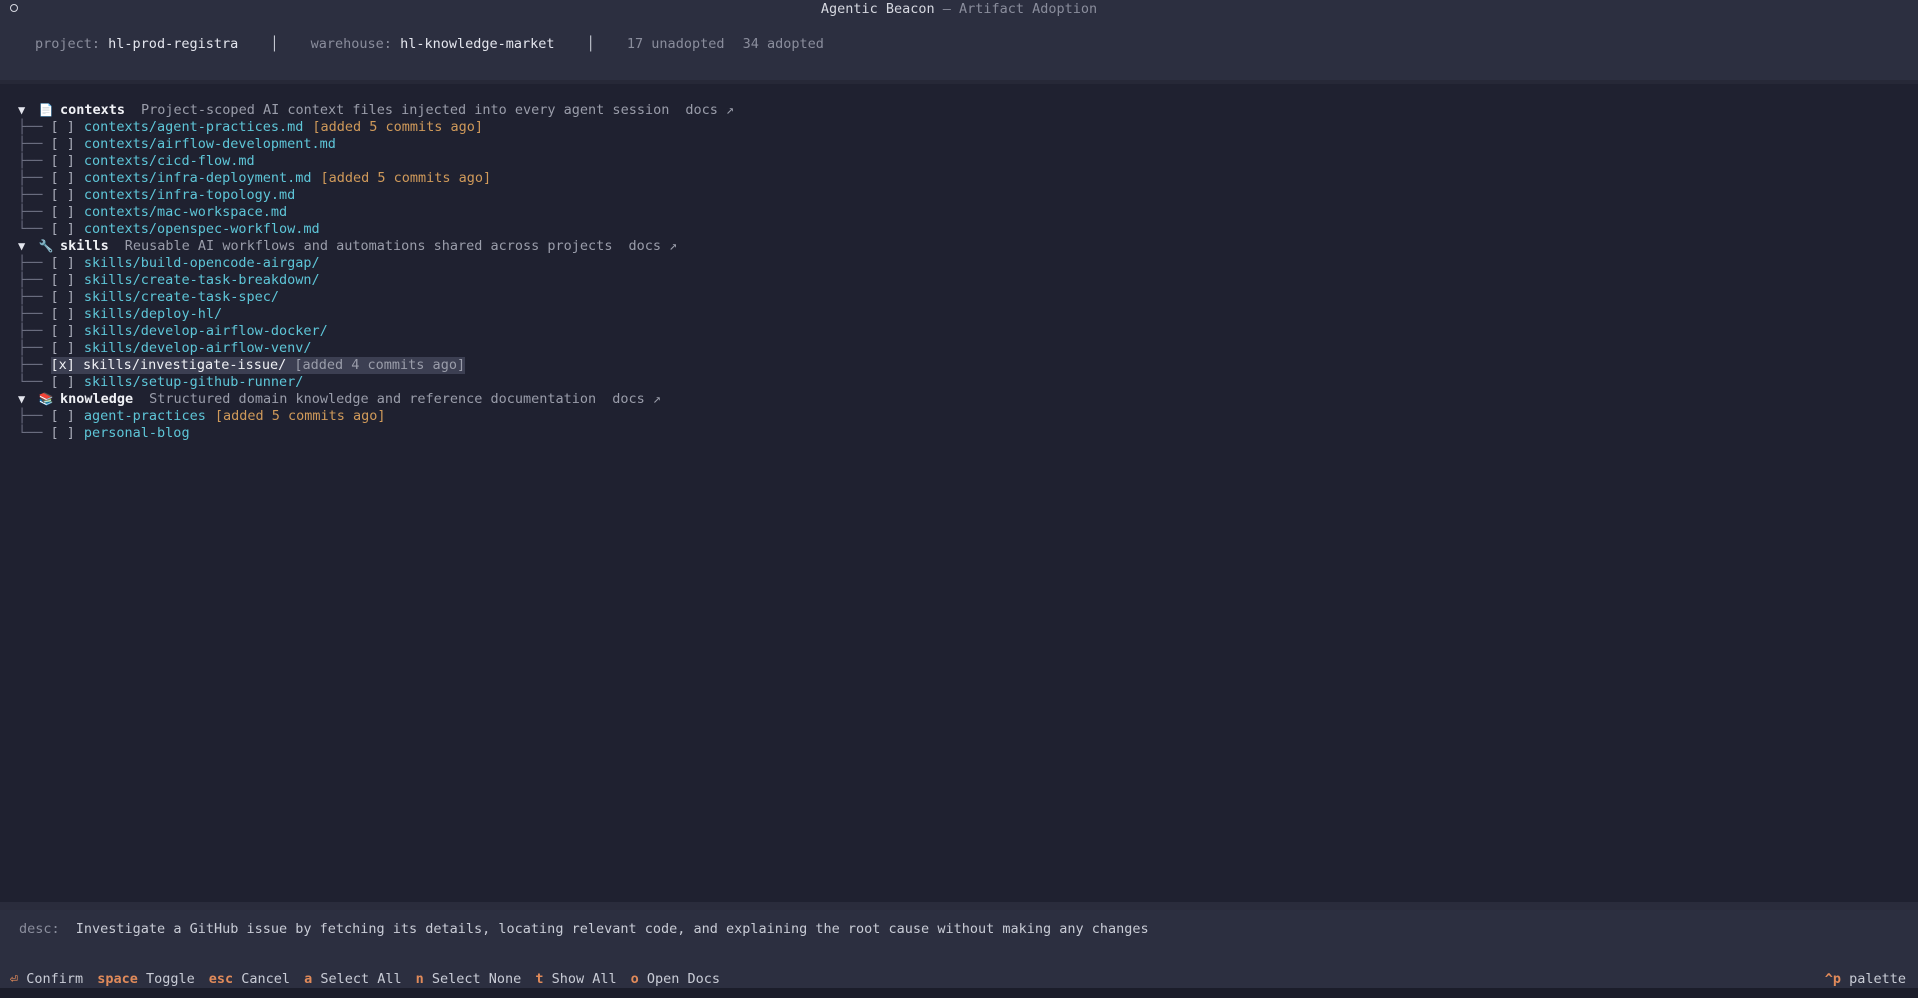 The width and height of the screenshot is (1918, 998). Describe the element at coordinates (376, 144) in the screenshot. I see `artifact-item: ├── [ ] contexts/airflow-development.md` at that location.